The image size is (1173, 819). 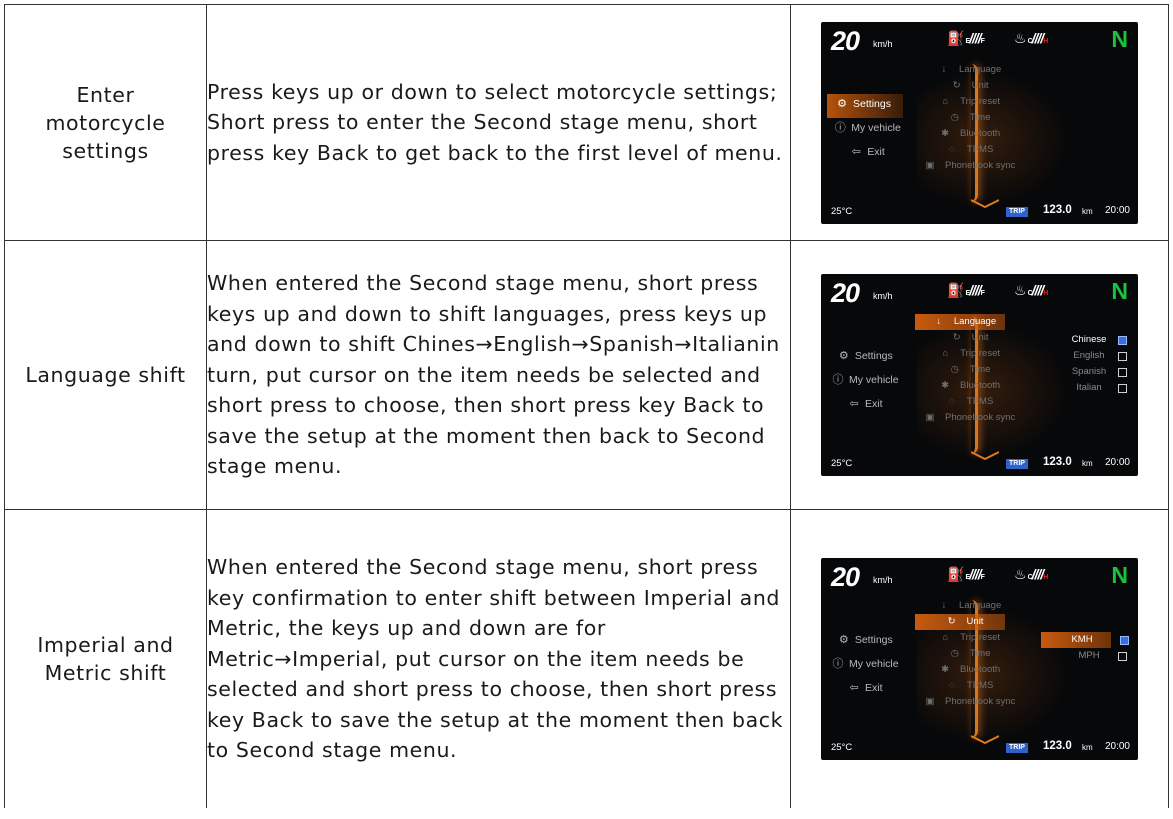 I want to click on submenu-label: Unit, so click(x=975, y=621).